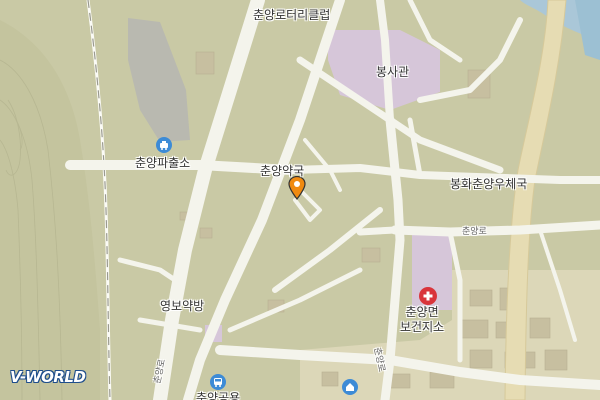  Describe the element at coordinates (164, 145) in the screenshot. I see `police-icon` at that location.